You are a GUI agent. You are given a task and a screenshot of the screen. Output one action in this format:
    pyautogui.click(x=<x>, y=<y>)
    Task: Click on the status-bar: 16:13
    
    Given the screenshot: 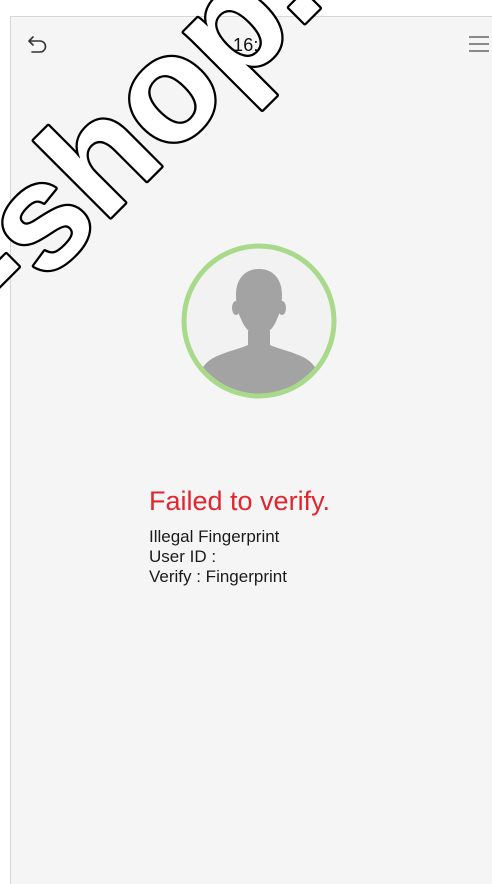 What is the action you would take?
    pyautogui.click(x=251, y=45)
    